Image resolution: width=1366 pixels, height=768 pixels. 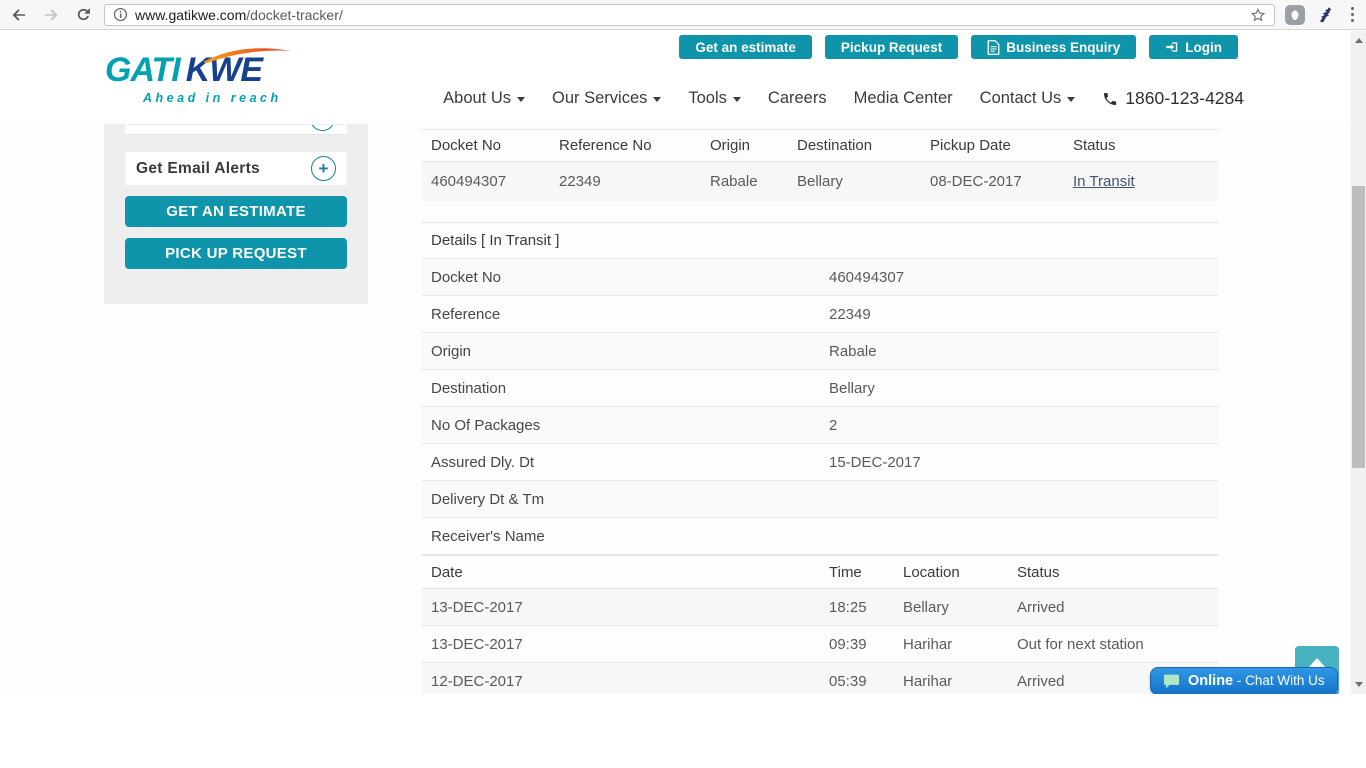 What do you see at coordinates (447, 572) in the screenshot?
I see `col-date: Date` at bounding box center [447, 572].